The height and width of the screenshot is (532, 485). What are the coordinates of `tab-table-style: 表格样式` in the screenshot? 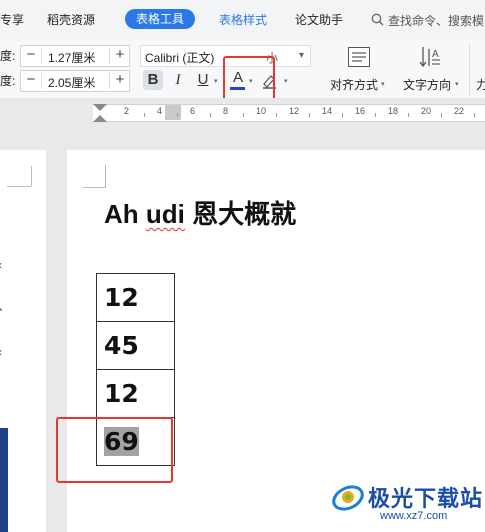 It's located at (243, 19).